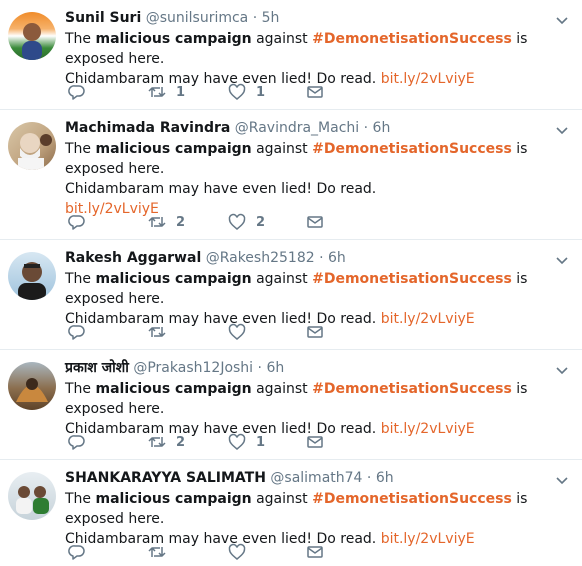  Describe the element at coordinates (316, 478) in the screenshot. I see `user-handle: @salimath74` at that location.